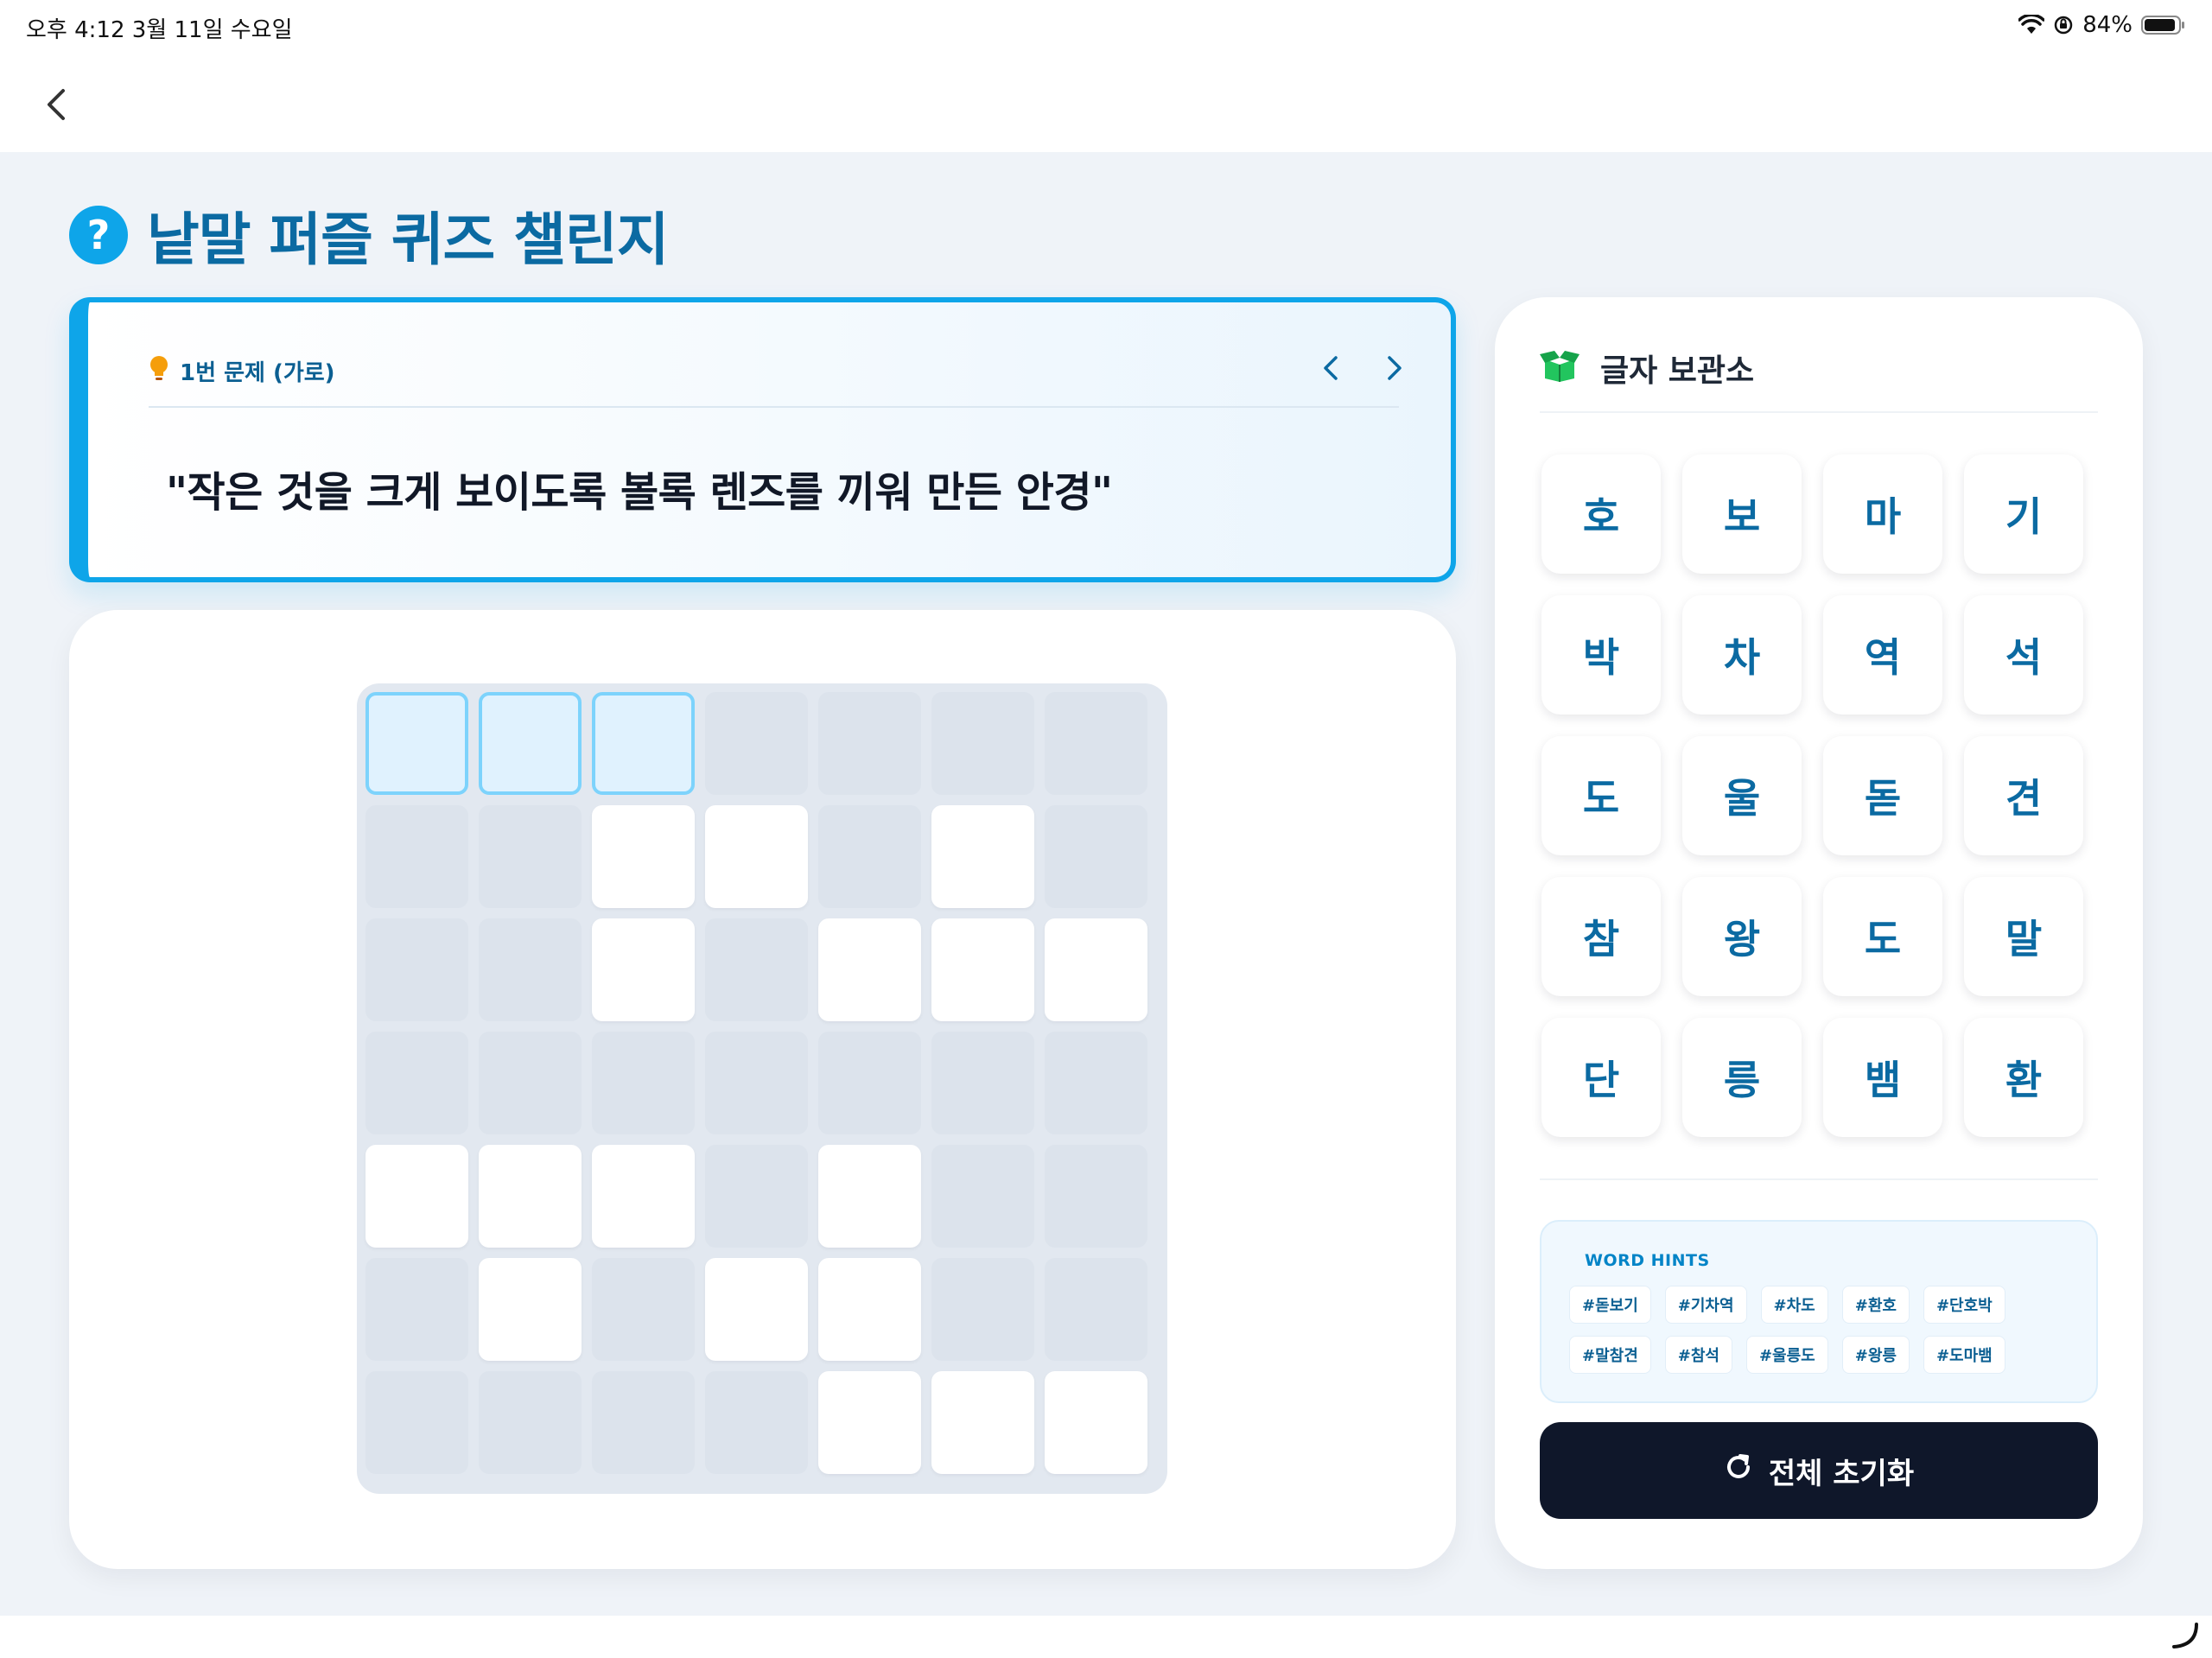 The image size is (2212, 1658). I want to click on letter-tile: 기, so click(2024, 514).